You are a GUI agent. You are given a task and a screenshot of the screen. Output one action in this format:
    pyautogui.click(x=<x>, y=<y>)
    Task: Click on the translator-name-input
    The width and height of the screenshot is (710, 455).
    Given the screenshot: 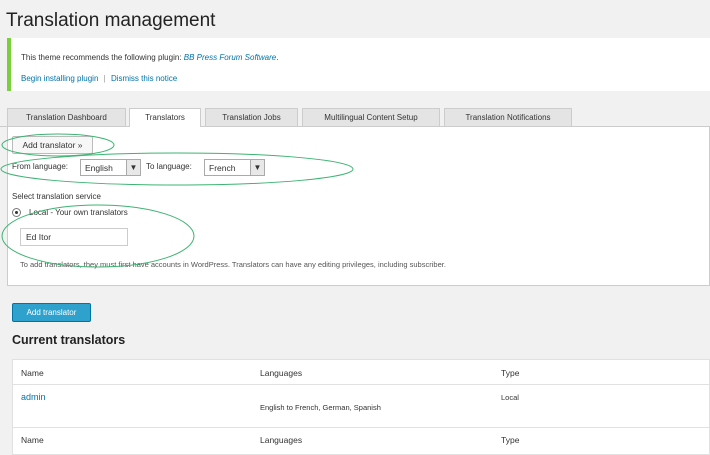 What is the action you would take?
    pyautogui.click(x=74, y=237)
    